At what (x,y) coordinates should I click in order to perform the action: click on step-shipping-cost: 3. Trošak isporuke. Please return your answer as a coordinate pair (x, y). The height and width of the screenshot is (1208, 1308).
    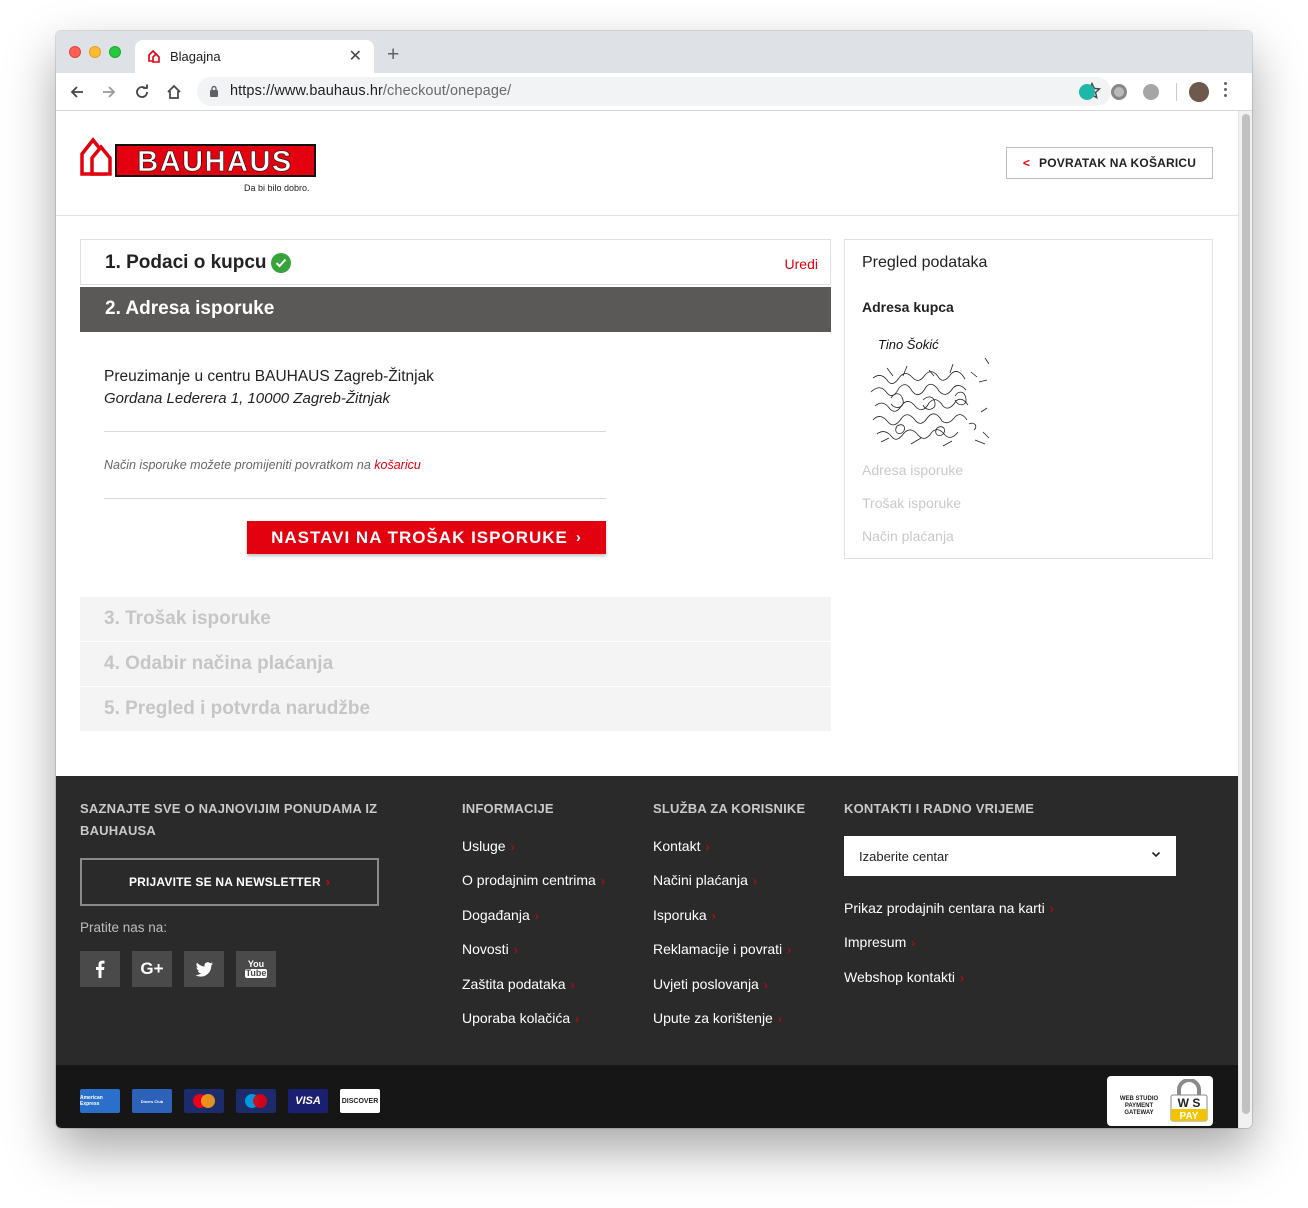
    Looking at the image, I should click on (455, 619).